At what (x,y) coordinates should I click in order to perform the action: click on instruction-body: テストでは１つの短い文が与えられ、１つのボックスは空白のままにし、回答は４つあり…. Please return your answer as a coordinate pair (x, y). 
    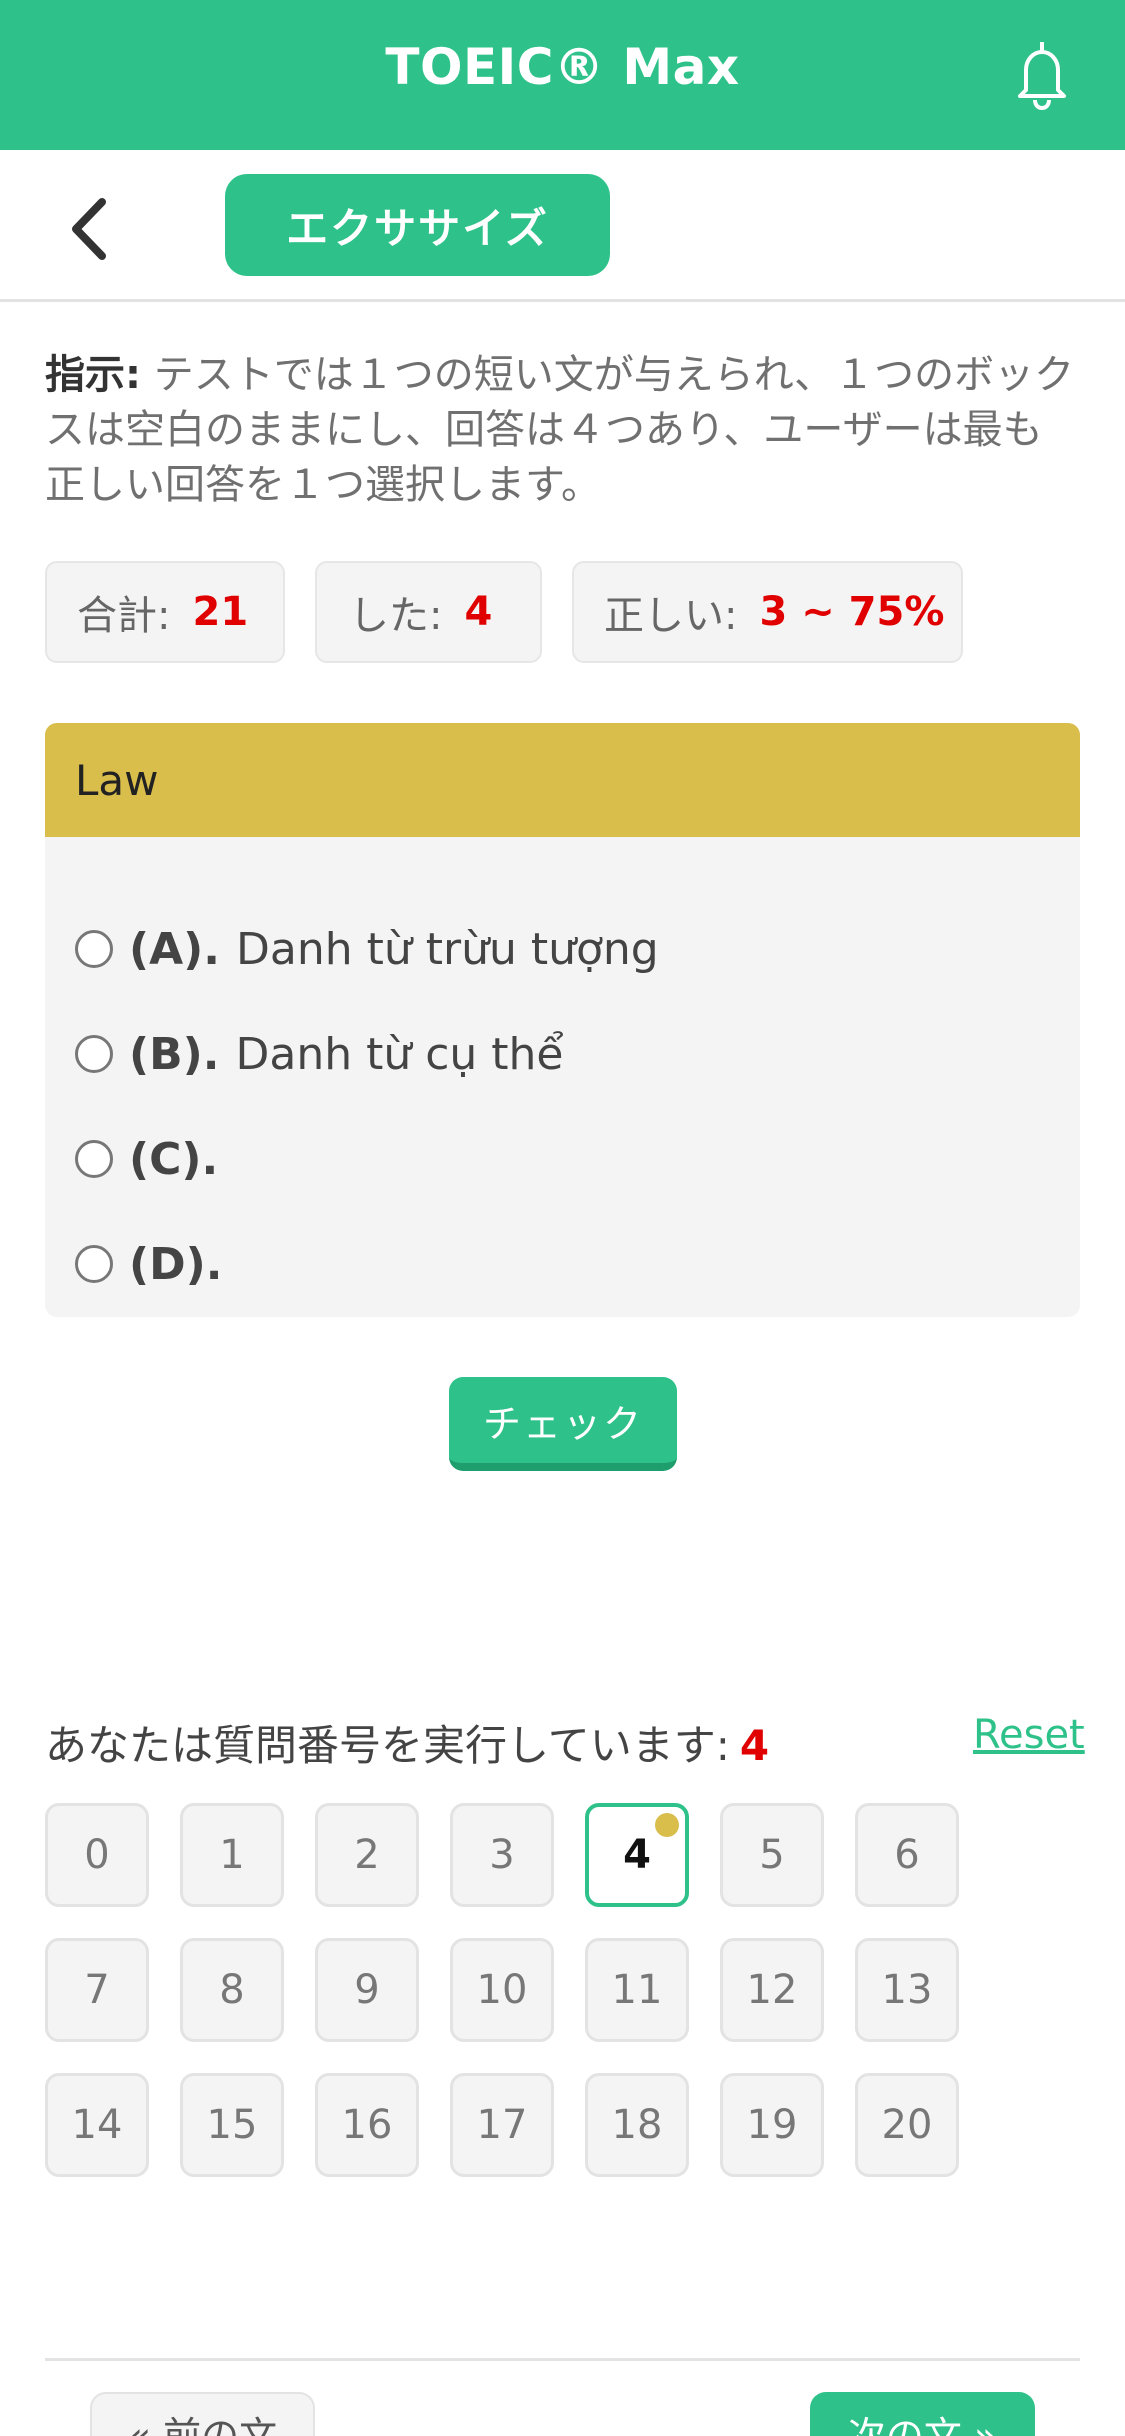
    Looking at the image, I should click on (560, 430).